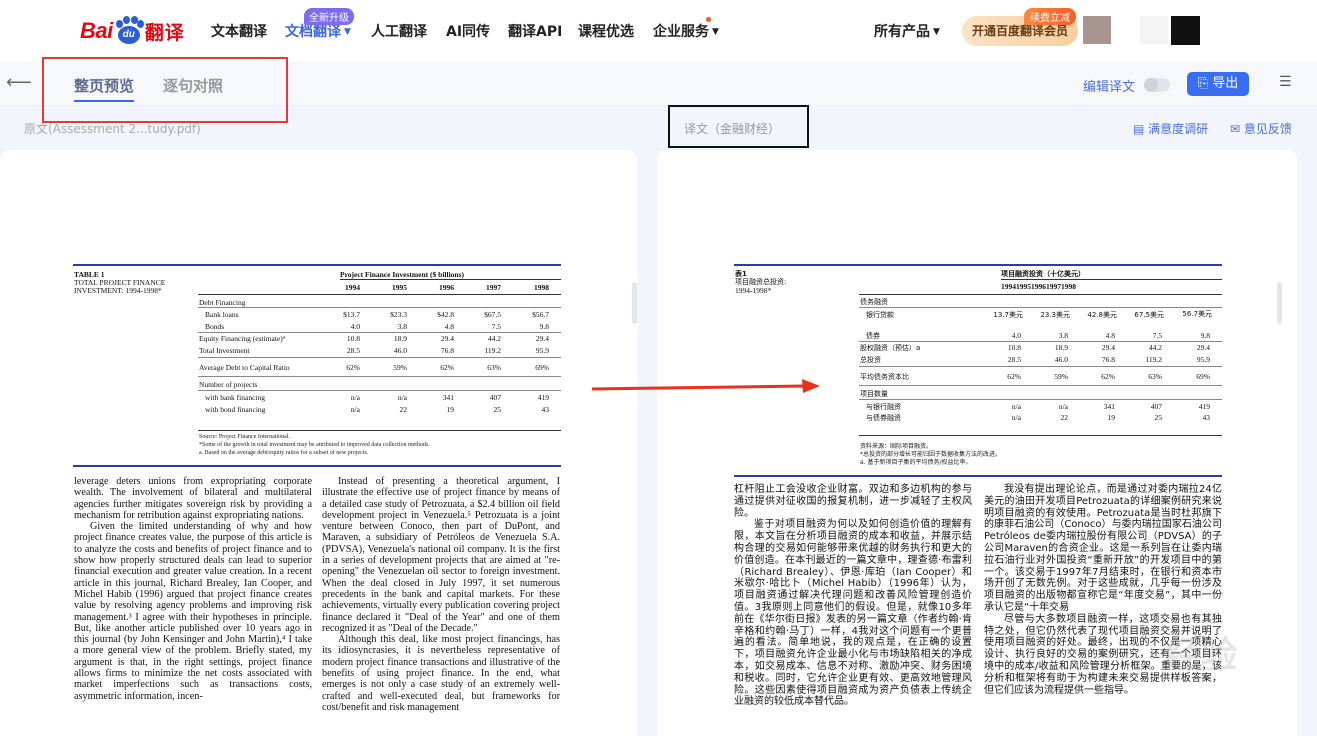 Image resolution: width=1317 pixels, height=736 pixels. What do you see at coordinates (1141, 129) in the screenshot?
I see `survey-icon: ▤` at bounding box center [1141, 129].